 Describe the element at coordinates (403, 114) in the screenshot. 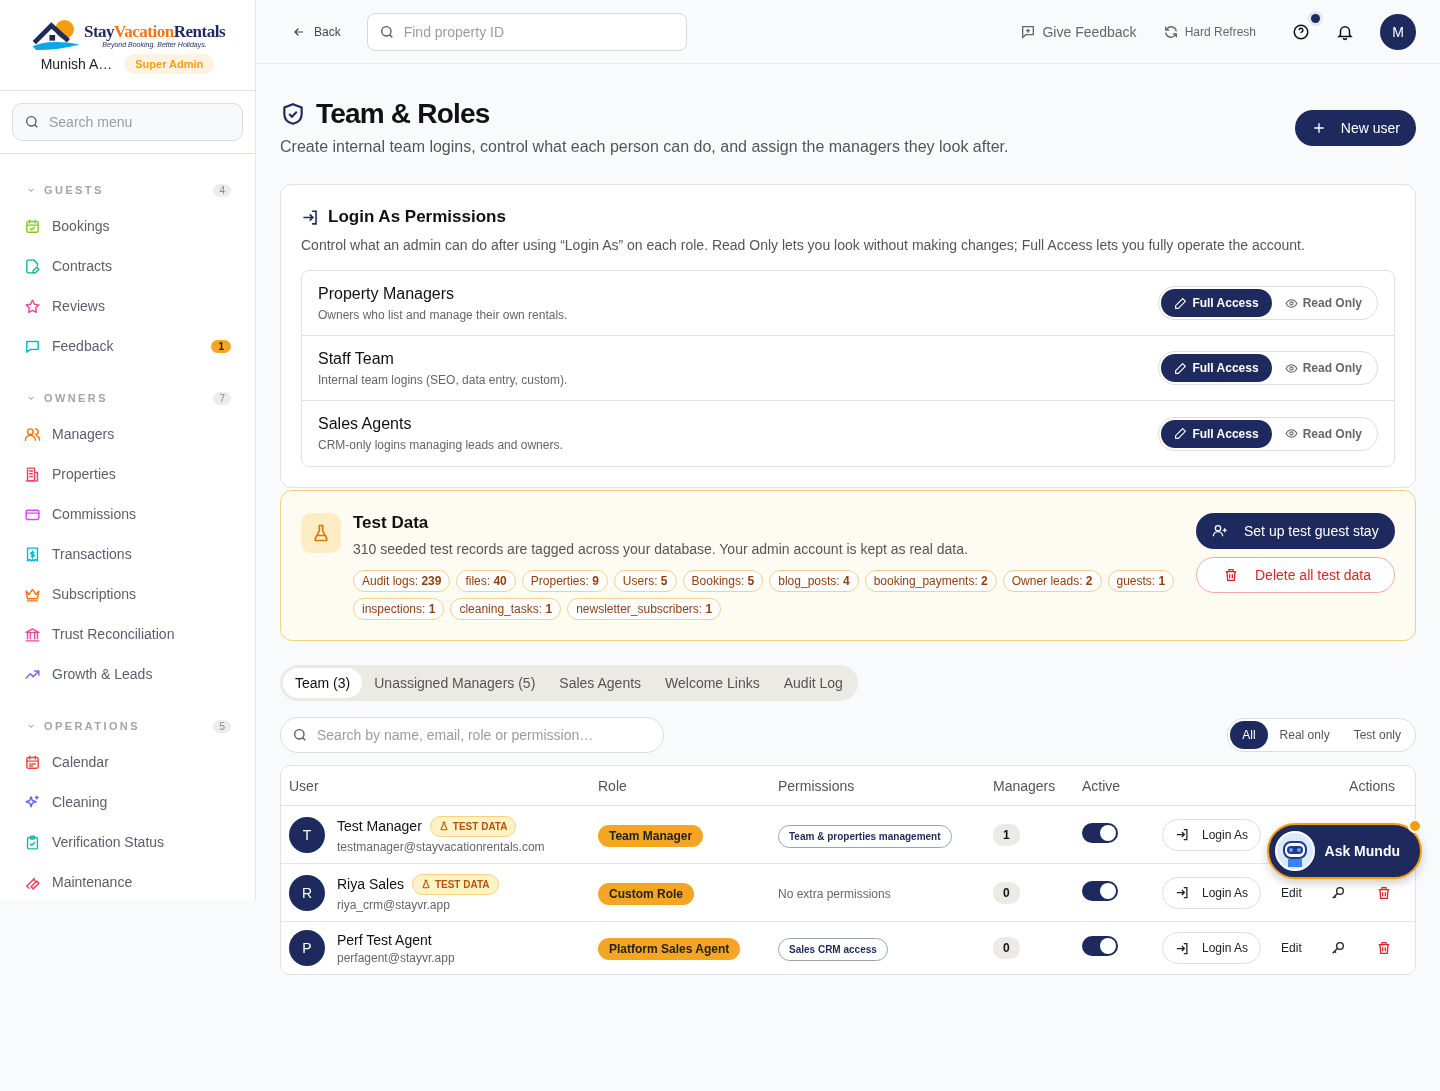

I see `page-title: Team & Roles` at that location.